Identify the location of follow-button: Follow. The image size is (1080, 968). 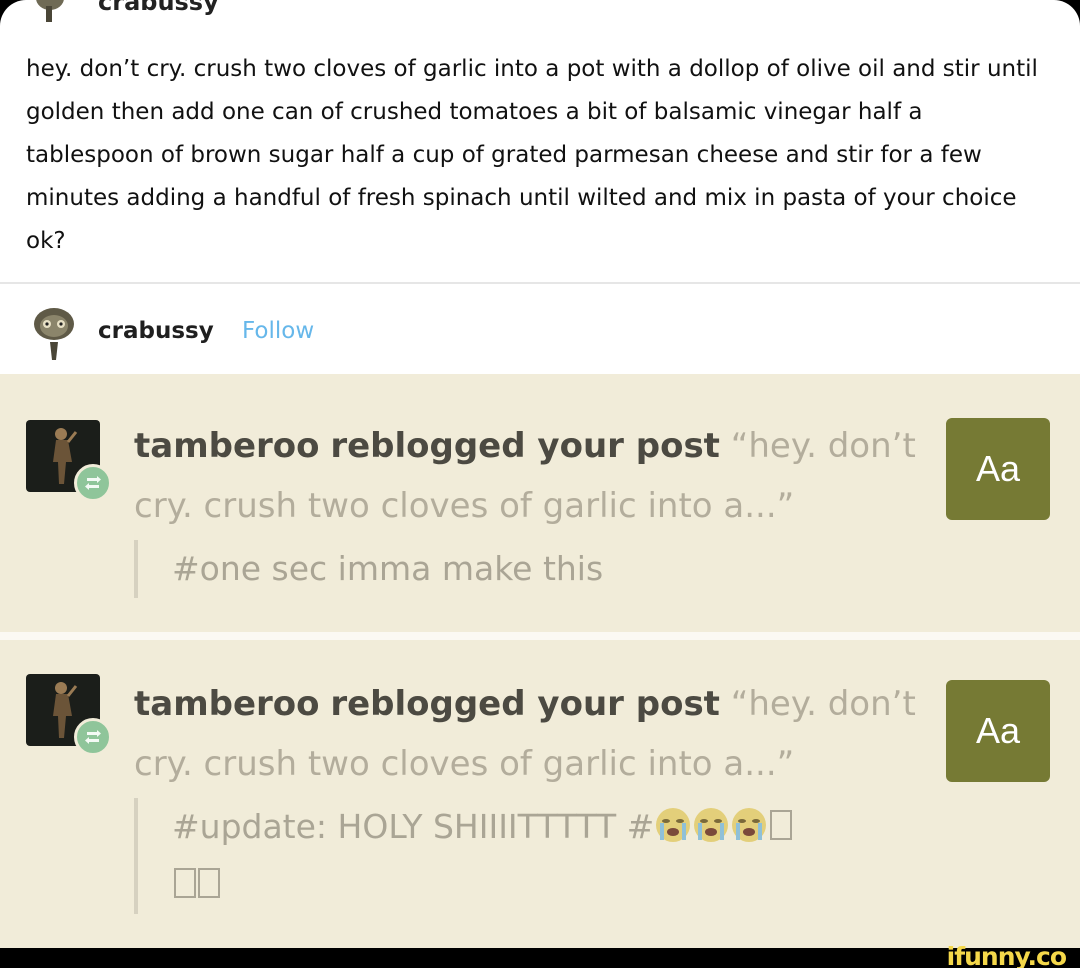
(278, 331).